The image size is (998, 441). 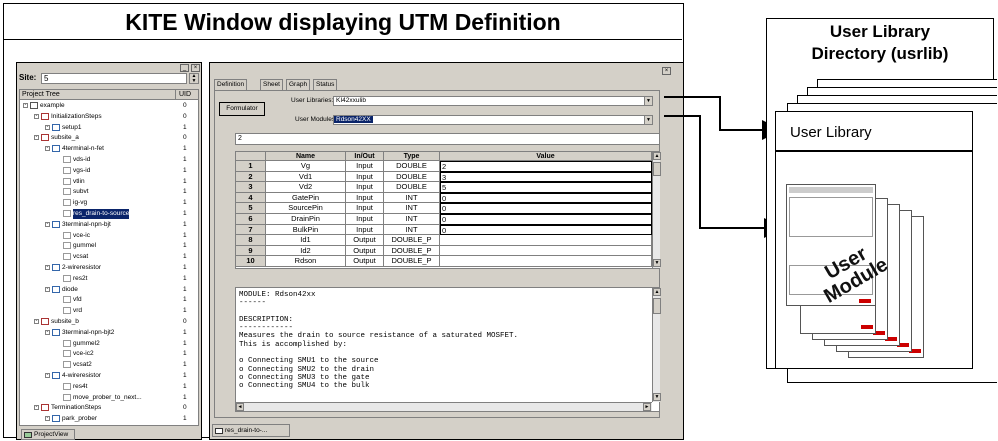 What do you see at coordinates (880, 53) in the screenshot?
I see `user-library-directory-title-line2: Directory (usrlib)` at bounding box center [880, 53].